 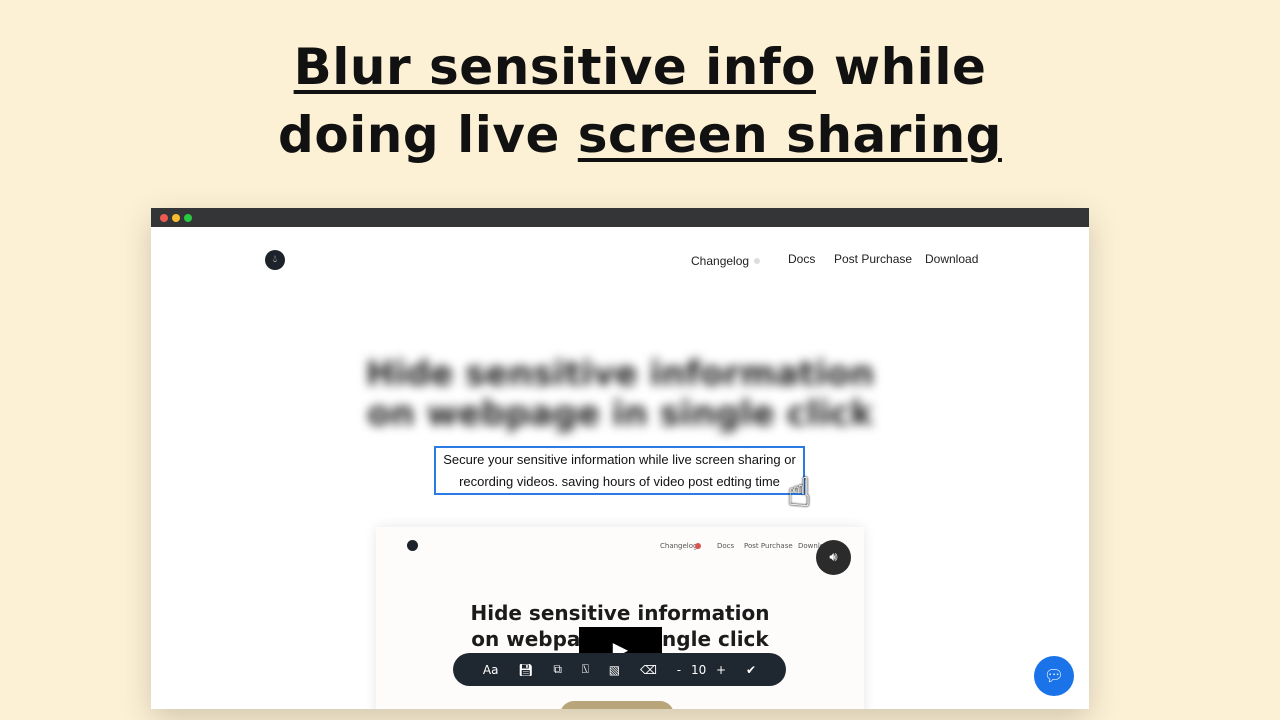 What do you see at coordinates (554, 67) in the screenshot?
I see `headline-underlined: Blur sensitive info` at bounding box center [554, 67].